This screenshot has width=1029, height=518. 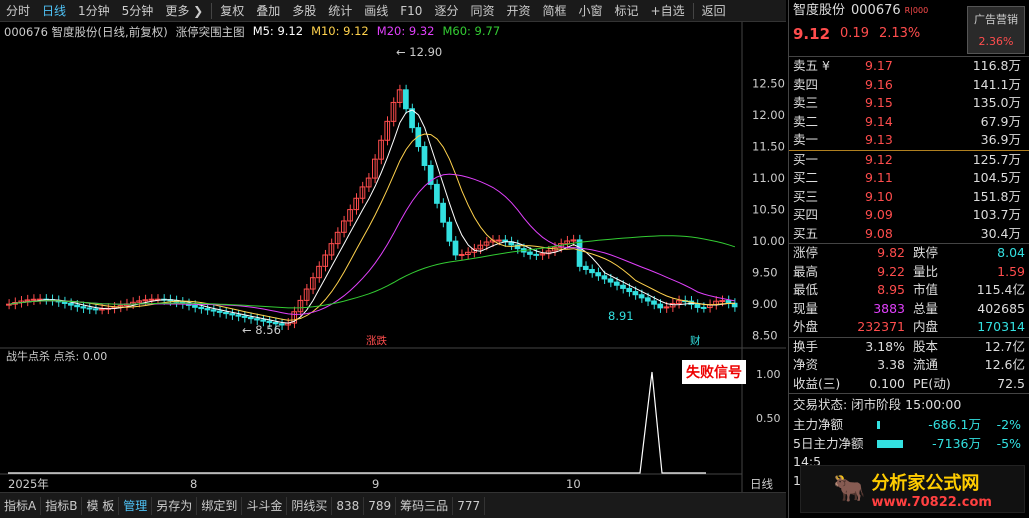 I want to click on sub-tick: 0.50, so click(x=768, y=418).